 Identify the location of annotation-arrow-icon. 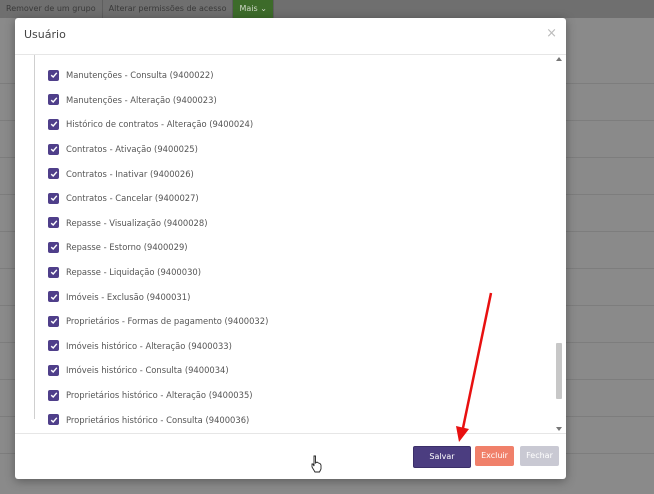
(474, 367).